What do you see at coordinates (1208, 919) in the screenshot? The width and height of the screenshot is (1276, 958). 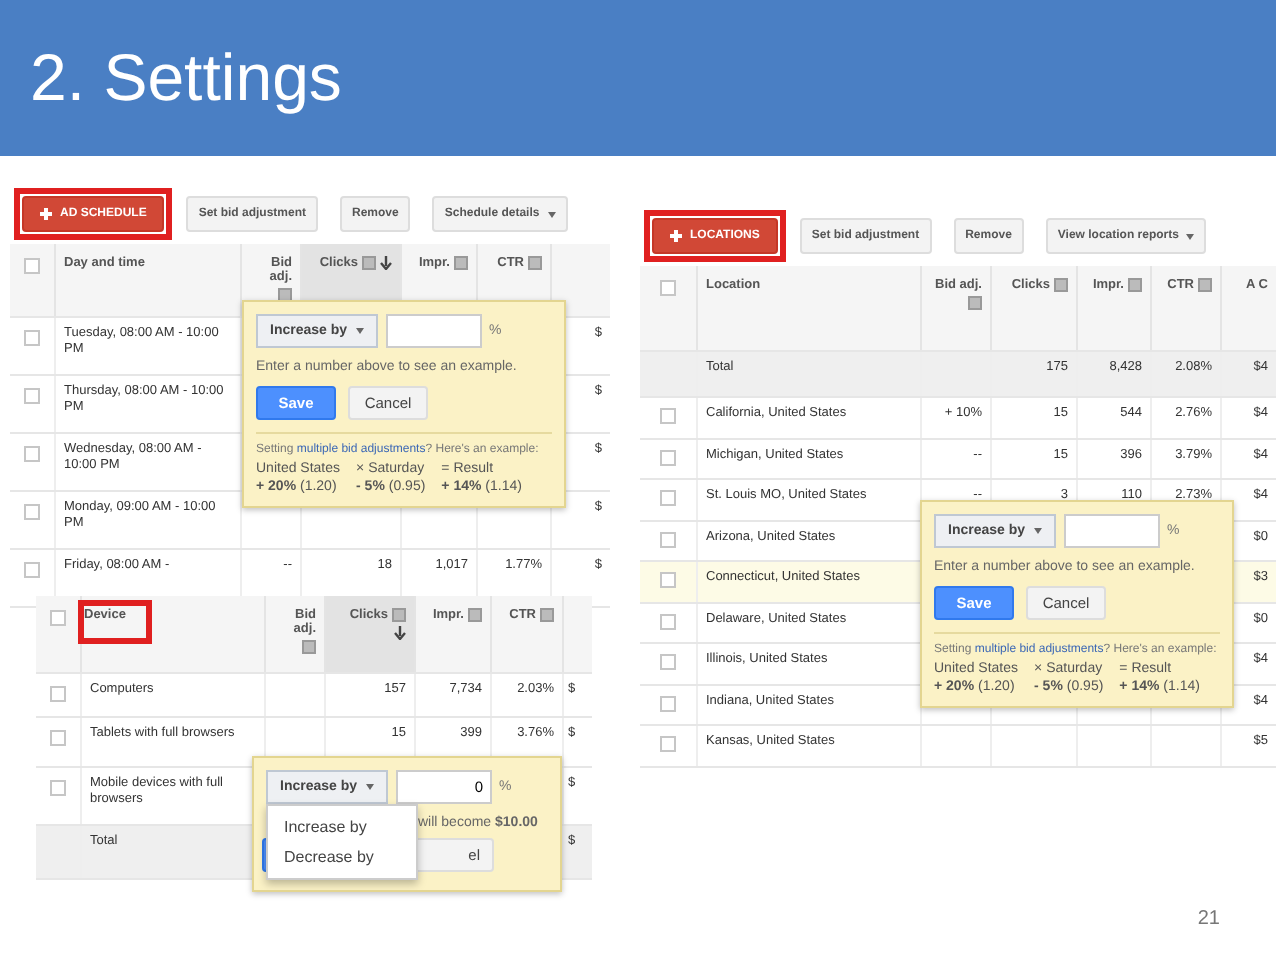 I see `page-number: 21` at bounding box center [1208, 919].